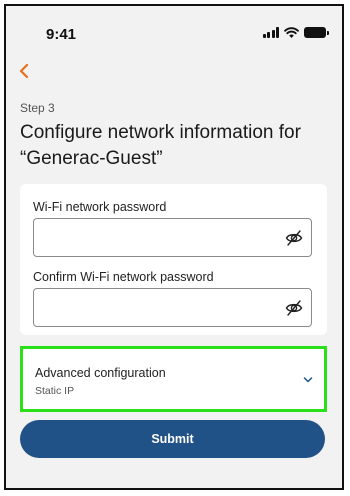  I want to click on submit-button: Submit, so click(172, 439).